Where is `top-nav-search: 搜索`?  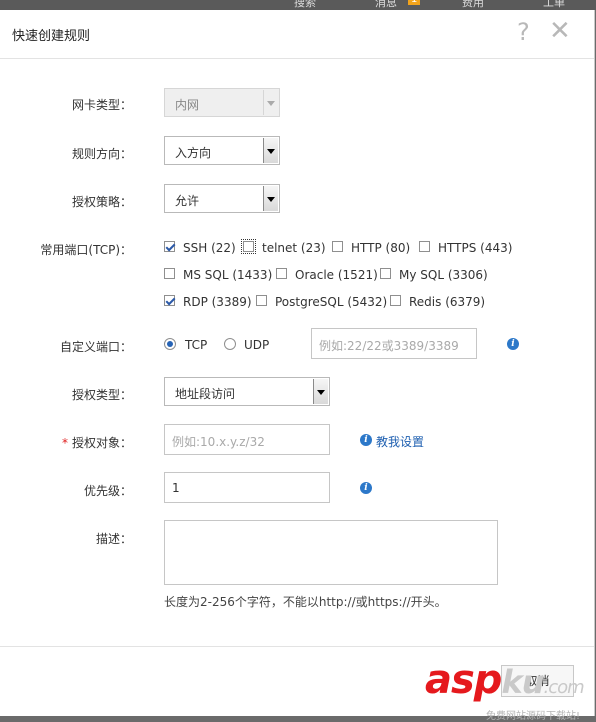
top-nav-search: 搜索 is located at coordinates (305, 5).